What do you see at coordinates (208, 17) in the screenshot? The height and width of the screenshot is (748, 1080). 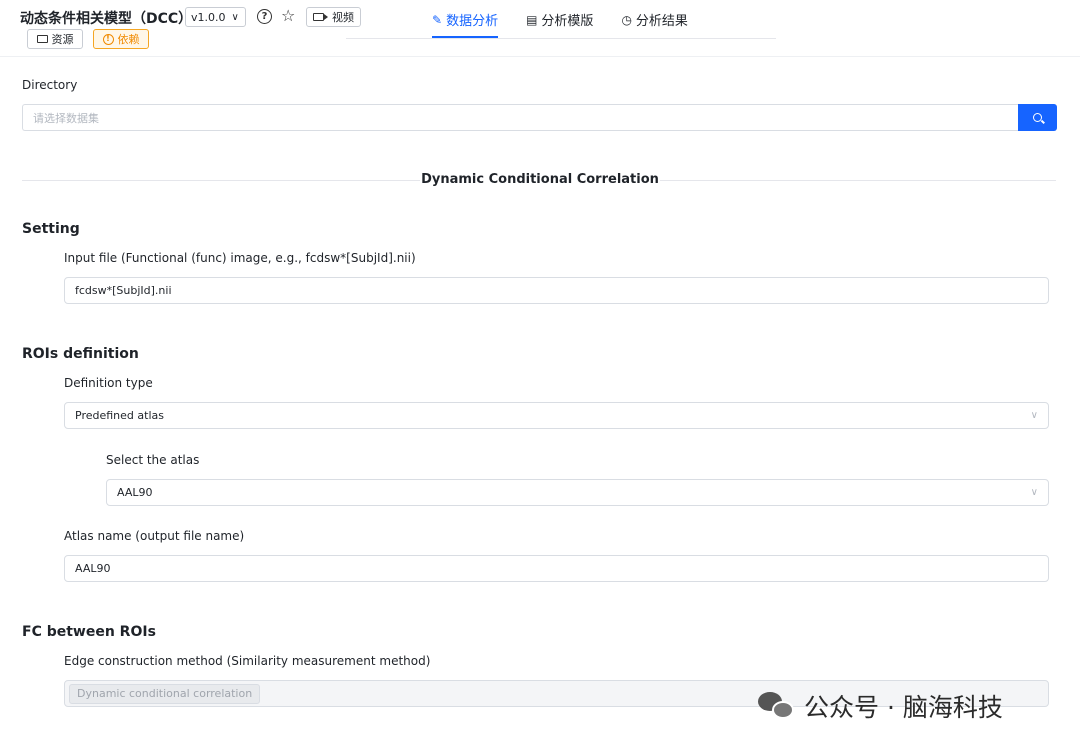 I see `version-label: v1.0.0` at bounding box center [208, 17].